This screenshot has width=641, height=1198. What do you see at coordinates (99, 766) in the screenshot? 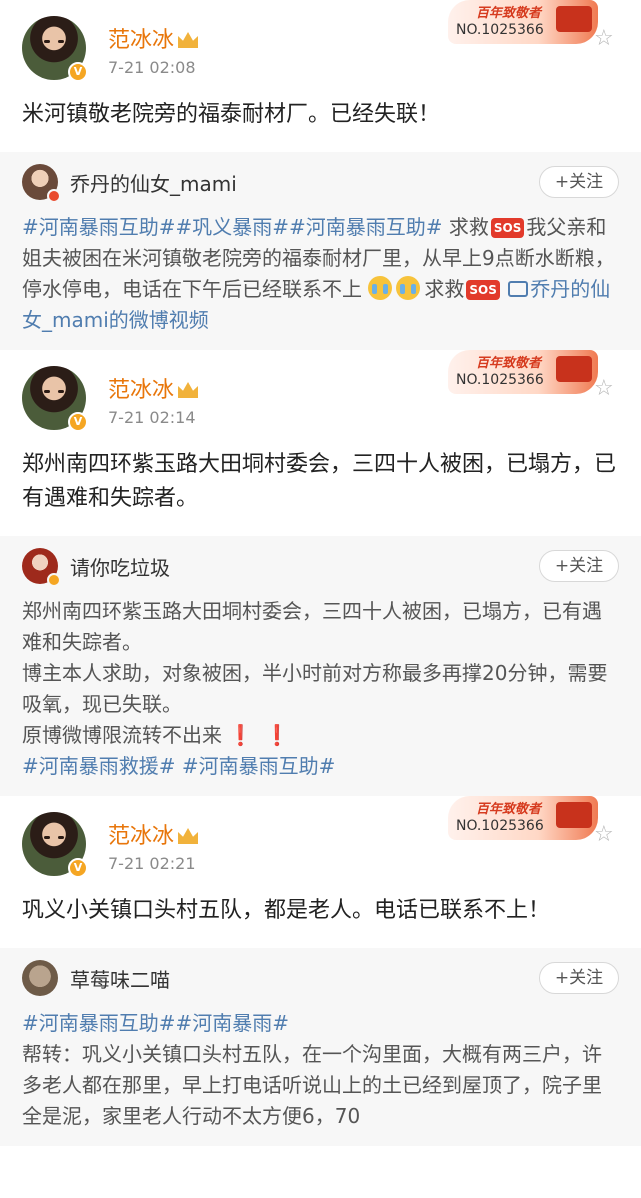
I see `topic-link: #河南暴雨救援#` at bounding box center [99, 766].